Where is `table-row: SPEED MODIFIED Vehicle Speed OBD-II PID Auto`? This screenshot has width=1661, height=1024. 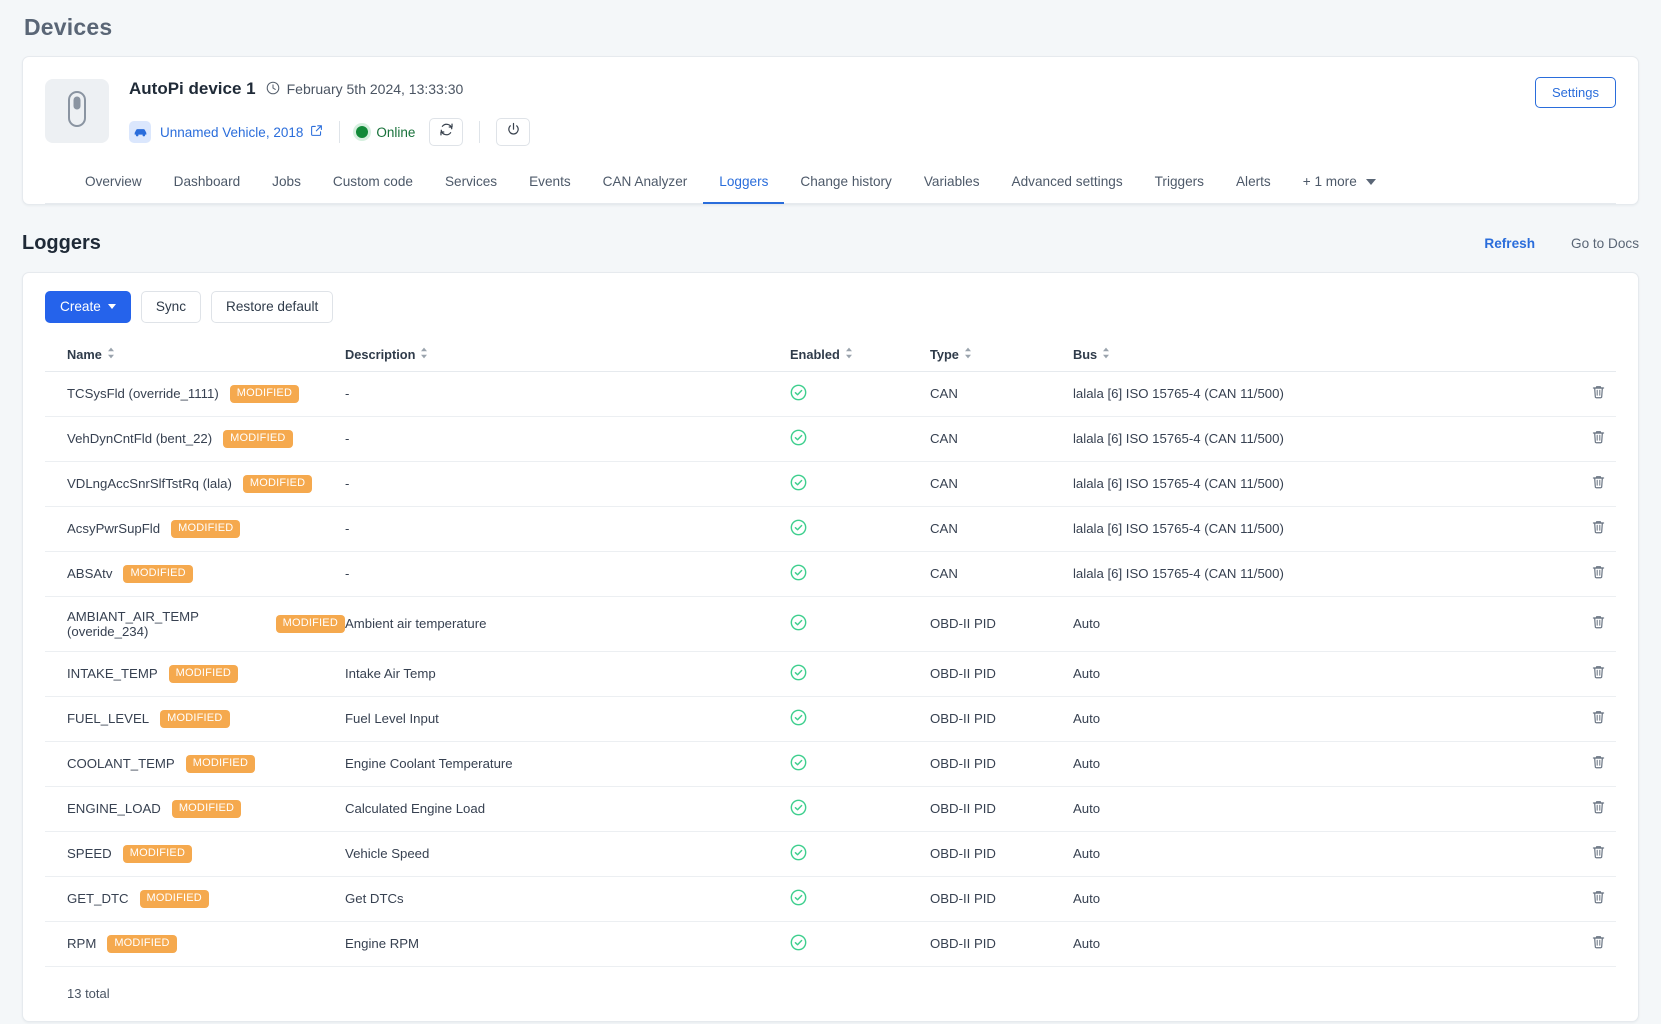
table-row: SPEED MODIFIED Vehicle Speed OBD-II PID Auto is located at coordinates (830, 854).